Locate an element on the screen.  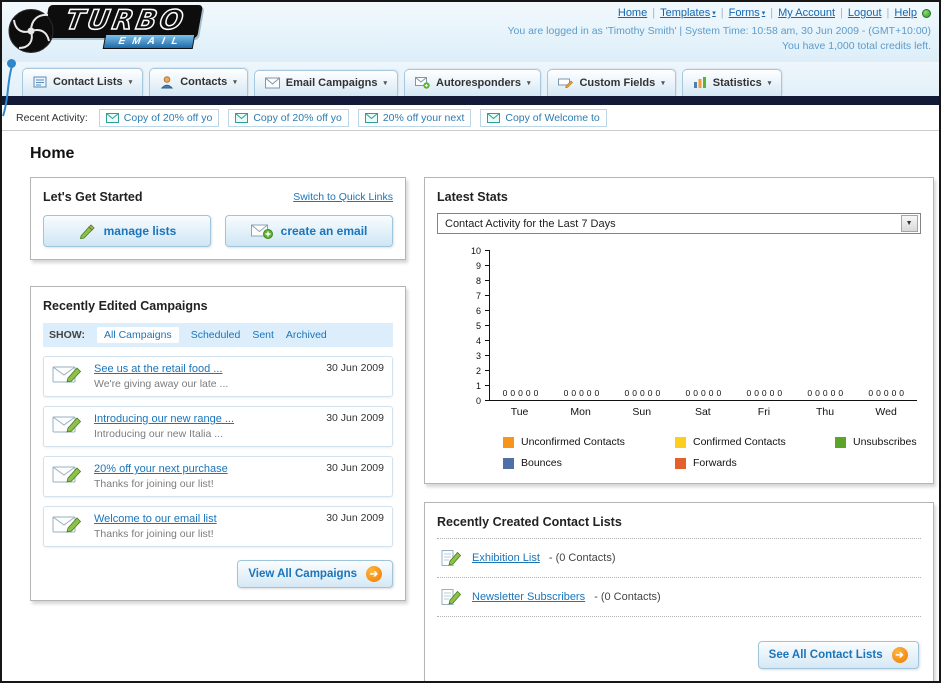
credits-info: You have 1,000 total credits left. is located at coordinates (856, 46).